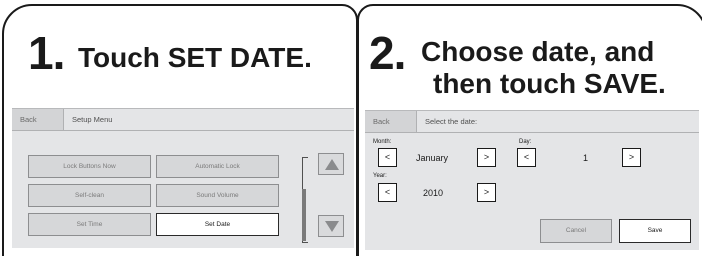 The image size is (702, 256). I want to click on day-decrement-button: <, so click(526, 157).